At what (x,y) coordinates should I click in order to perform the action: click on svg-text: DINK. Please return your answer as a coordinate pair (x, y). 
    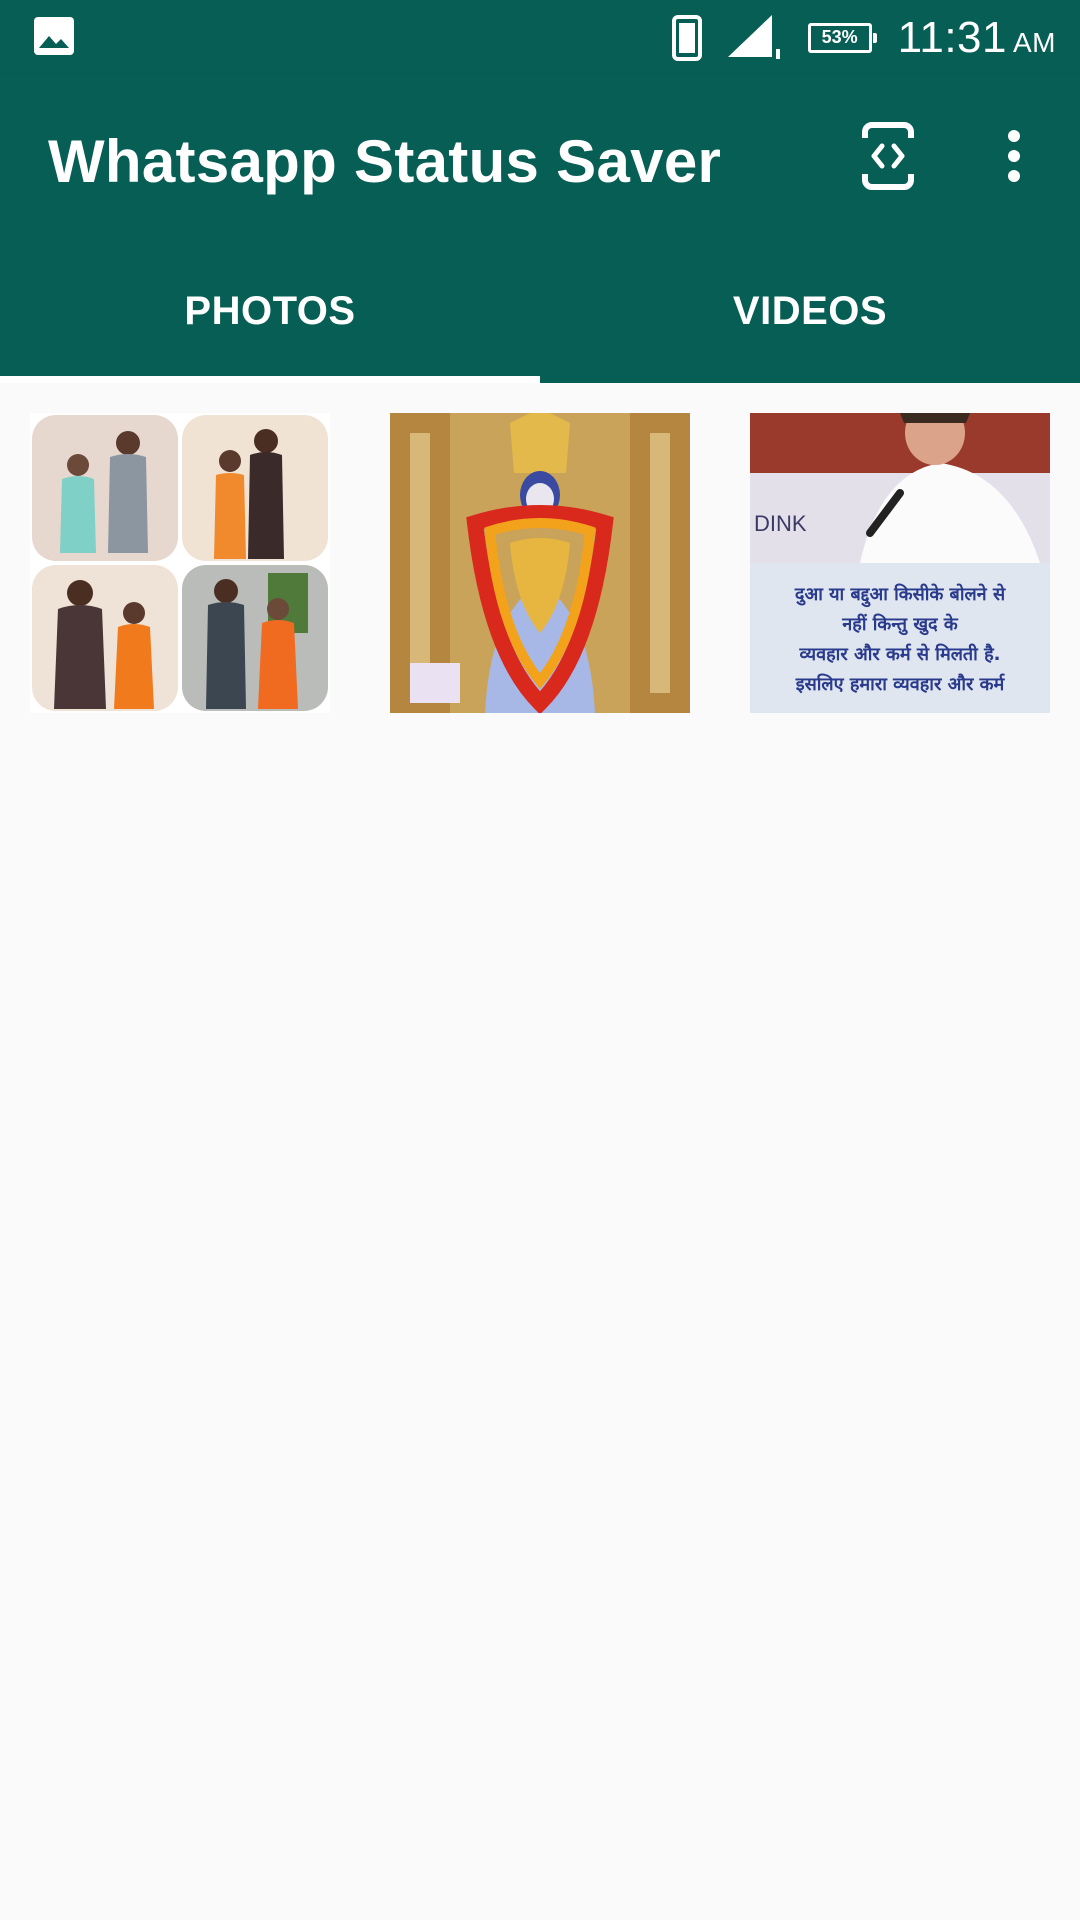
    Looking at the image, I should click on (780, 523).